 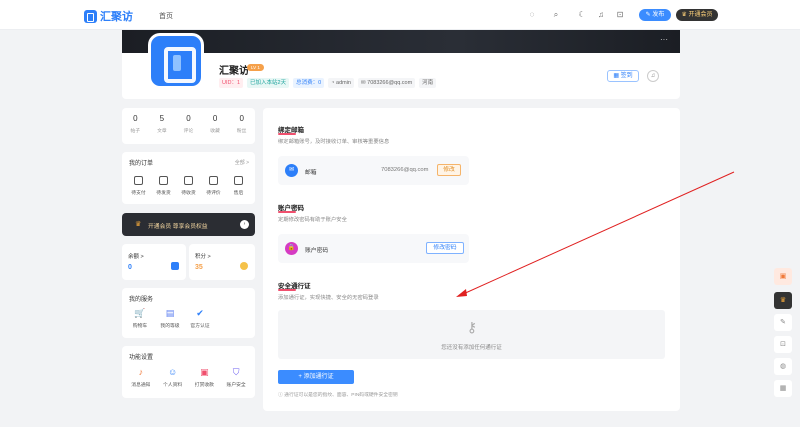 I want to click on arrow-right-icon: ›, so click(x=244, y=224).